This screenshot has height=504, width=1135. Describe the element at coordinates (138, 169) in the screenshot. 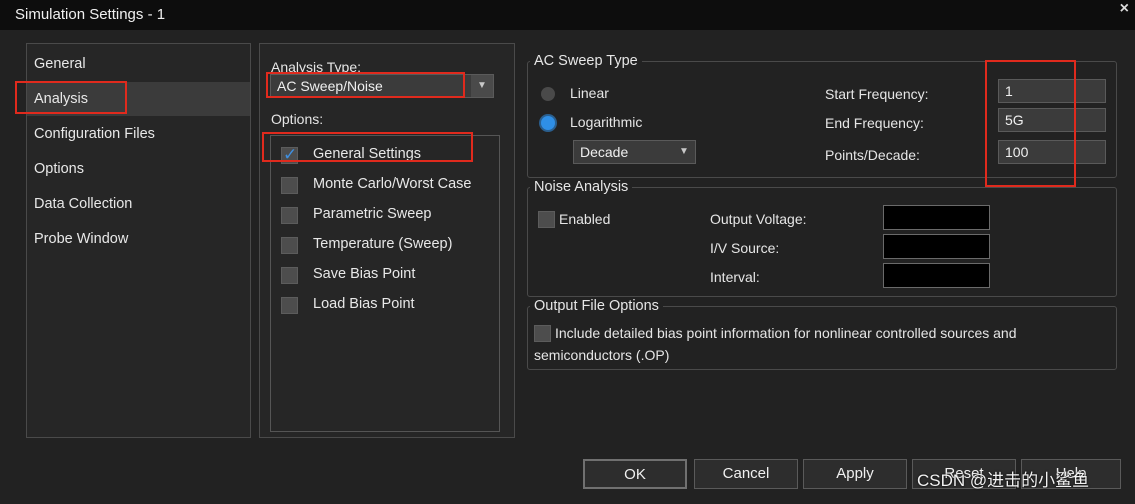

I see `nav-item-options: Options` at that location.